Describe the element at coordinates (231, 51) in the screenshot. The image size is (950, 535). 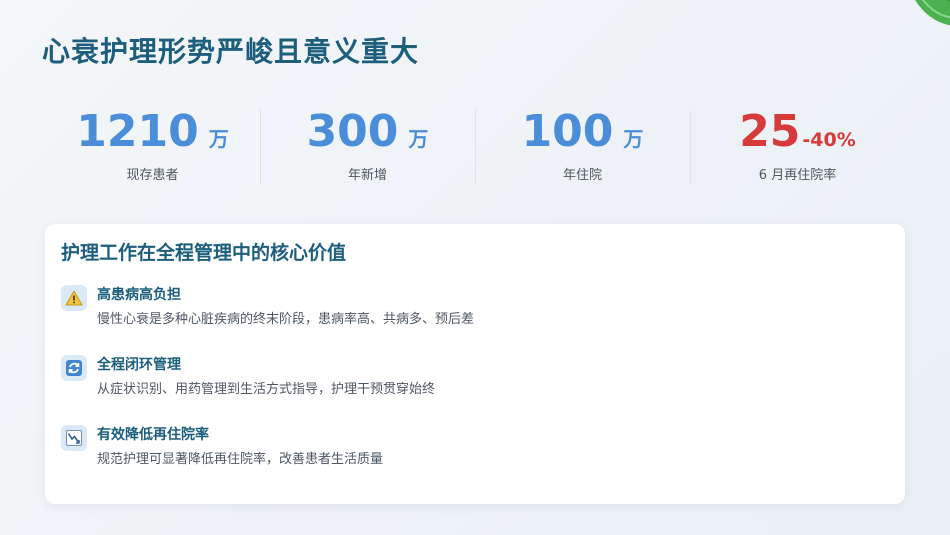
I see `page-title: 心衰护理形势严峻且意义重大` at that location.